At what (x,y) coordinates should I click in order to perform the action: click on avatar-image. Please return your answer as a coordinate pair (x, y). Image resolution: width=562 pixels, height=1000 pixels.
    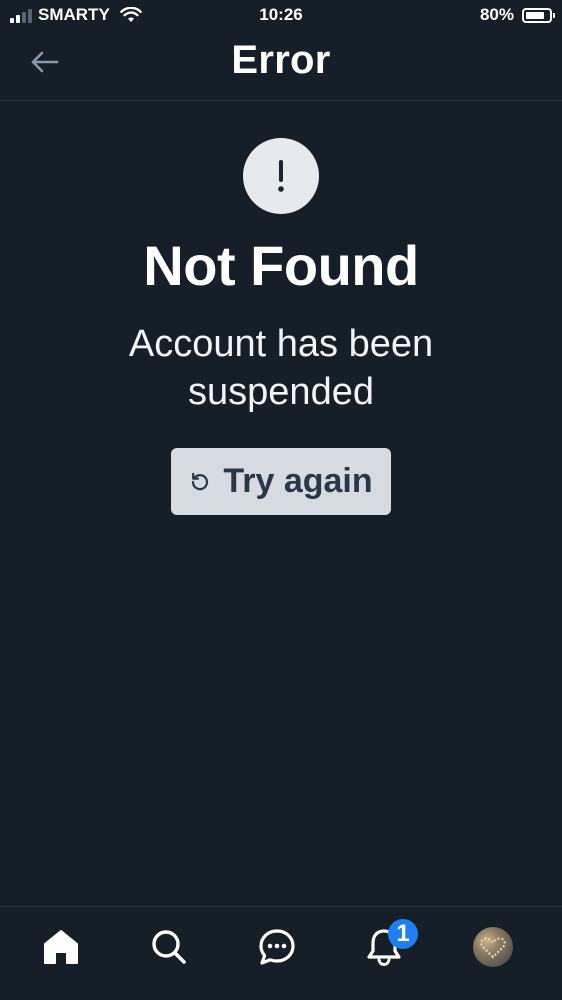
    Looking at the image, I should click on (493, 948).